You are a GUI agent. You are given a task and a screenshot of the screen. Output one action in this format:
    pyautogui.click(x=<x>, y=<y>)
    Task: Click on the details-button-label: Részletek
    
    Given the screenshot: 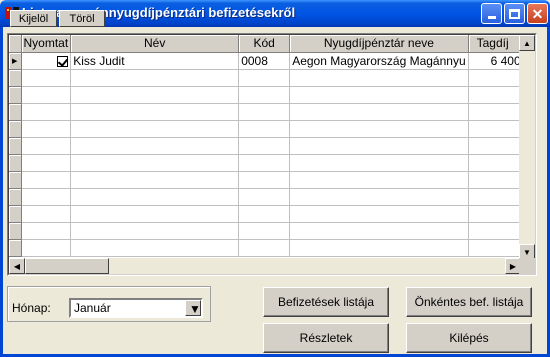 What is the action you would take?
    pyautogui.click(x=326, y=338)
    